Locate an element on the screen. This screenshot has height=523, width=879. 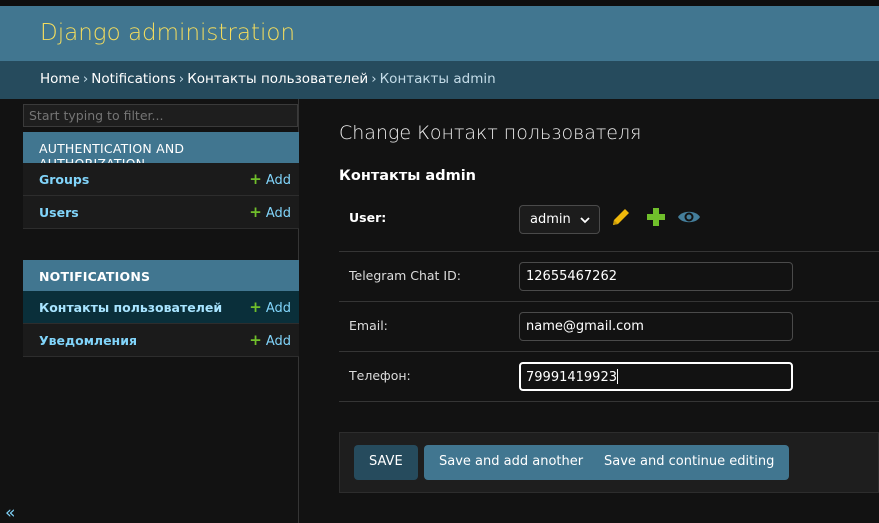
header: Django administration is located at coordinates (439, 30).